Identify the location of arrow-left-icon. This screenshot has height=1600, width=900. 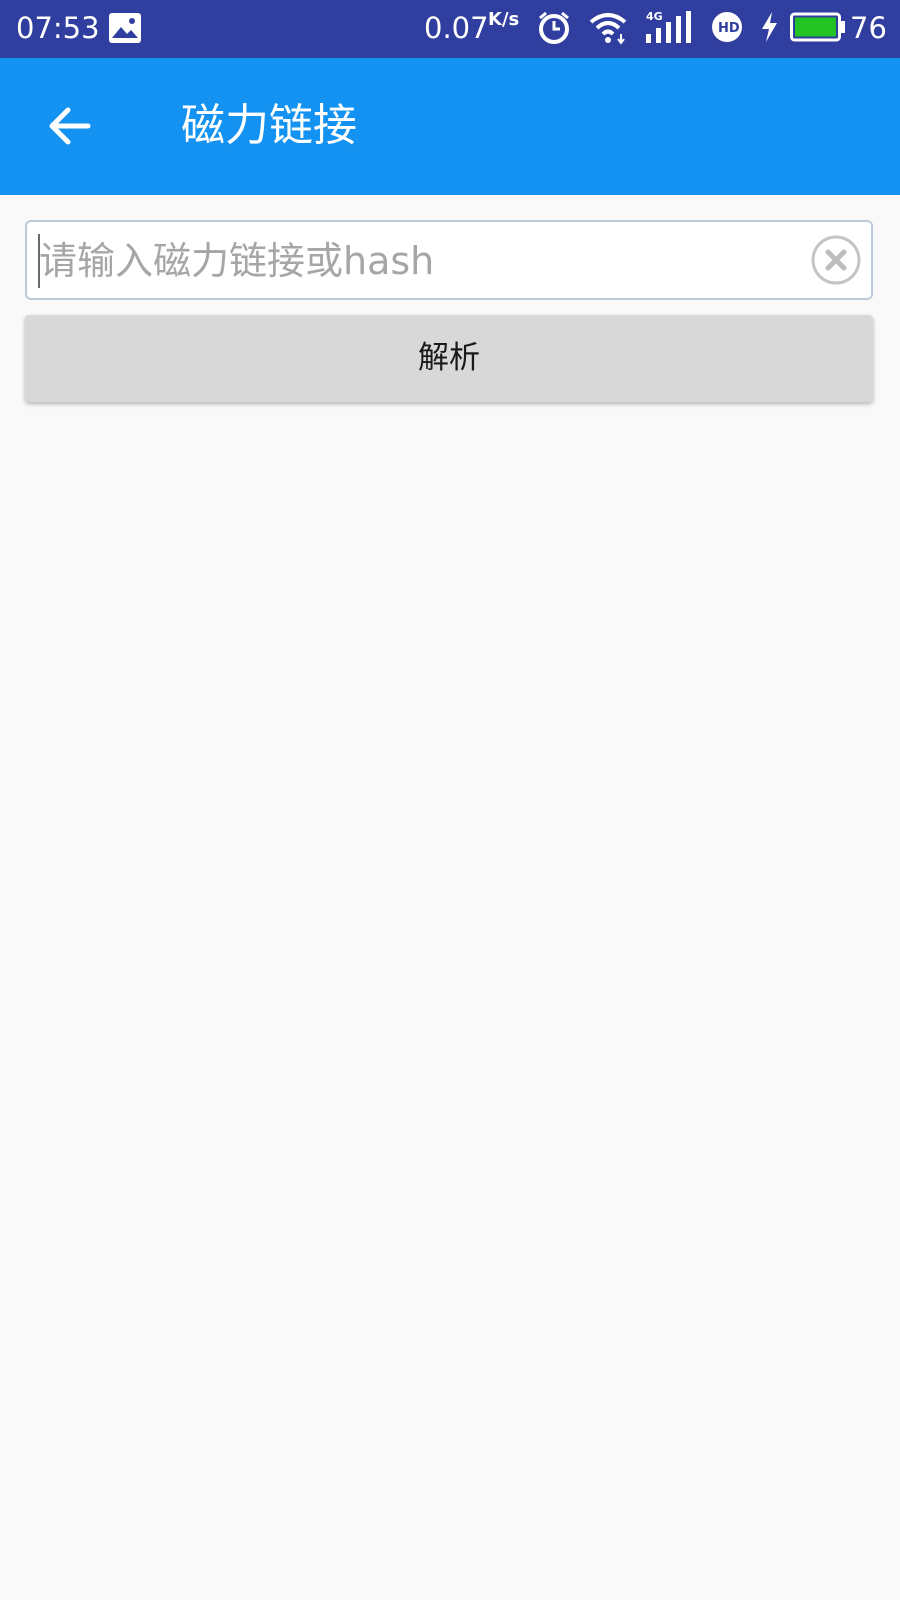
(70, 126).